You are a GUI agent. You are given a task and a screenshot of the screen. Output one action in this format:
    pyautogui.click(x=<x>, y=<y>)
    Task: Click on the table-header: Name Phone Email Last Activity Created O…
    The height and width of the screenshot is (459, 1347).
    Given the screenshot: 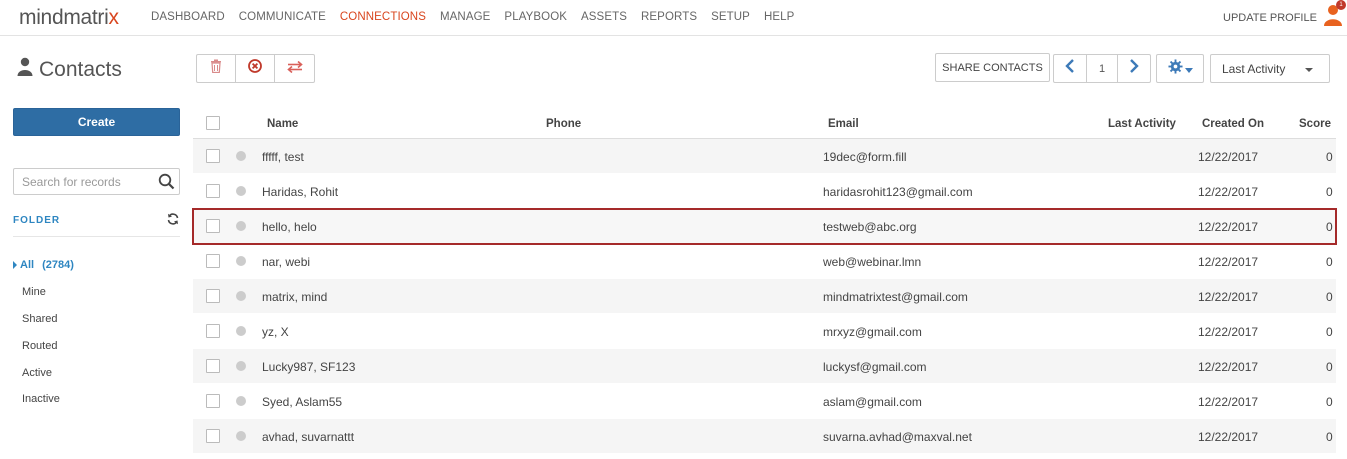 What is the action you would take?
    pyautogui.click(x=764, y=123)
    